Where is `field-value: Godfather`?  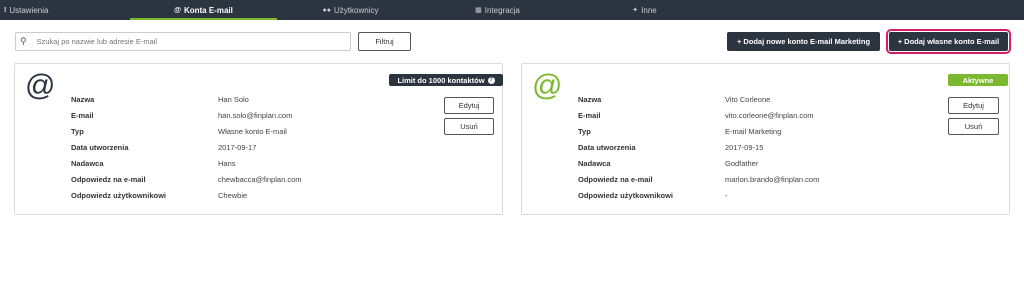
field-value: Godfather is located at coordinates (742, 163).